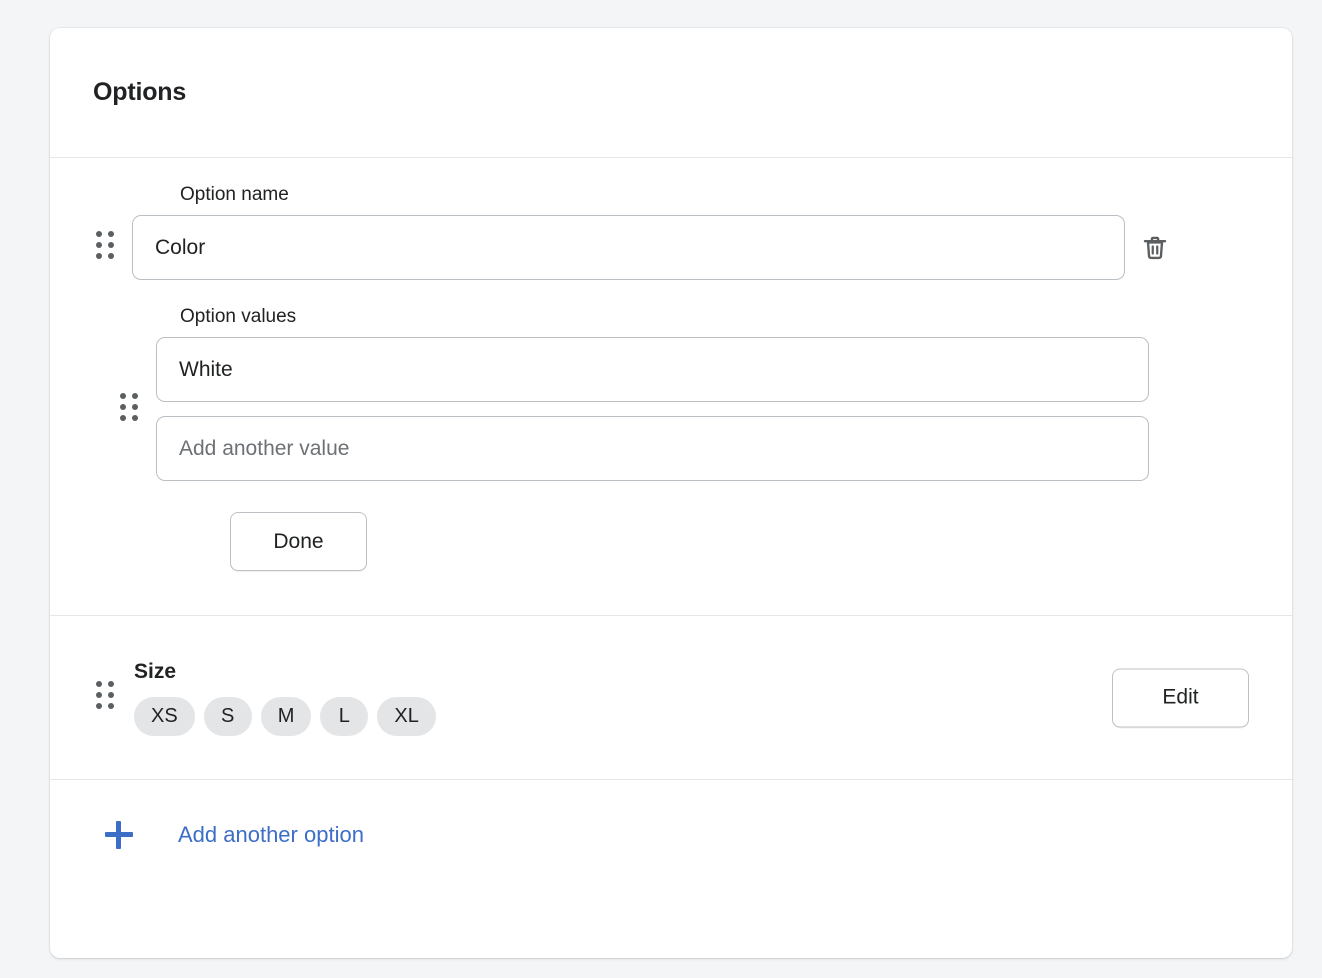 This screenshot has height=978, width=1322. I want to click on edit-button-wrapper: Edit, so click(1180, 697).